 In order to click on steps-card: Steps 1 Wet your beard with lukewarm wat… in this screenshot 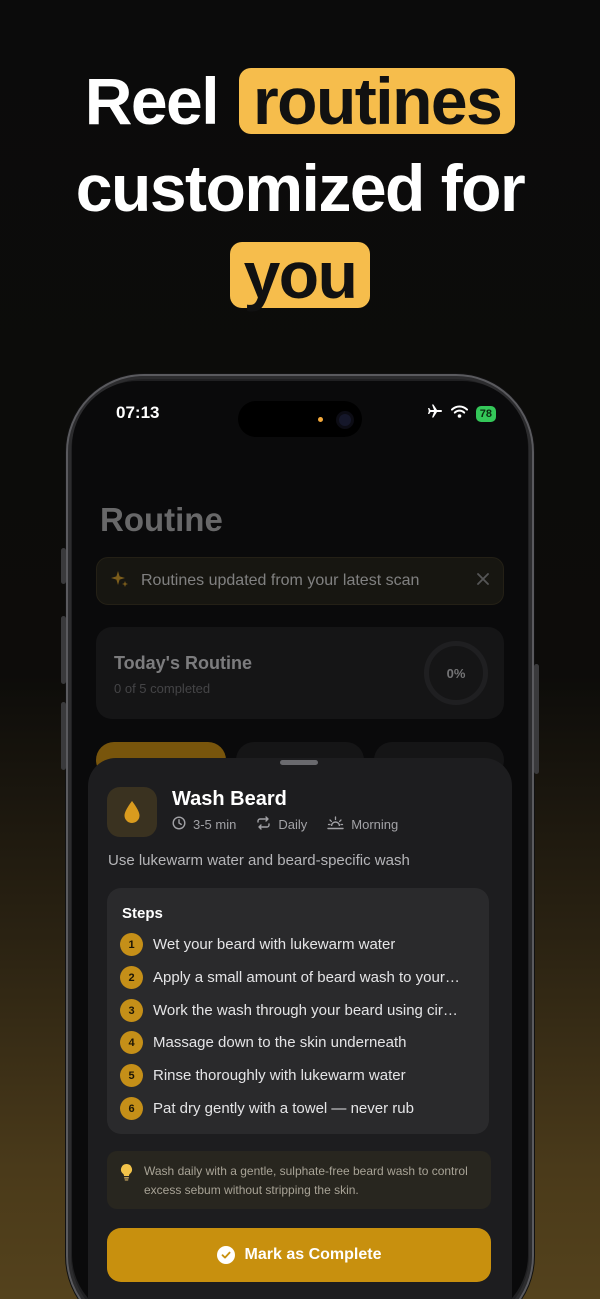, I will do `click(298, 1011)`.